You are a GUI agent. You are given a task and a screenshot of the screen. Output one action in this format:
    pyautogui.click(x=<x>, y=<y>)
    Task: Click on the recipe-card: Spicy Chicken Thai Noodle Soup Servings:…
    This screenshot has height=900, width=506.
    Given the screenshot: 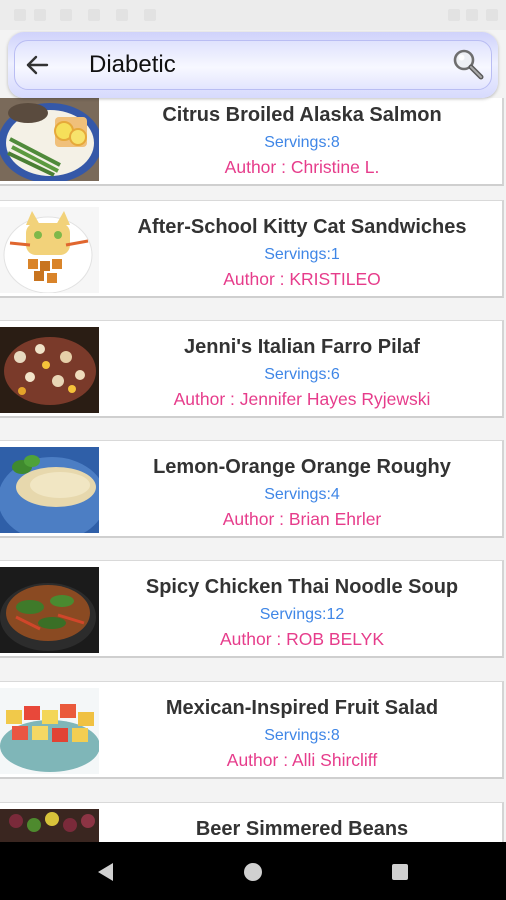 What is the action you would take?
    pyautogui.click(x=252, y=609)
    